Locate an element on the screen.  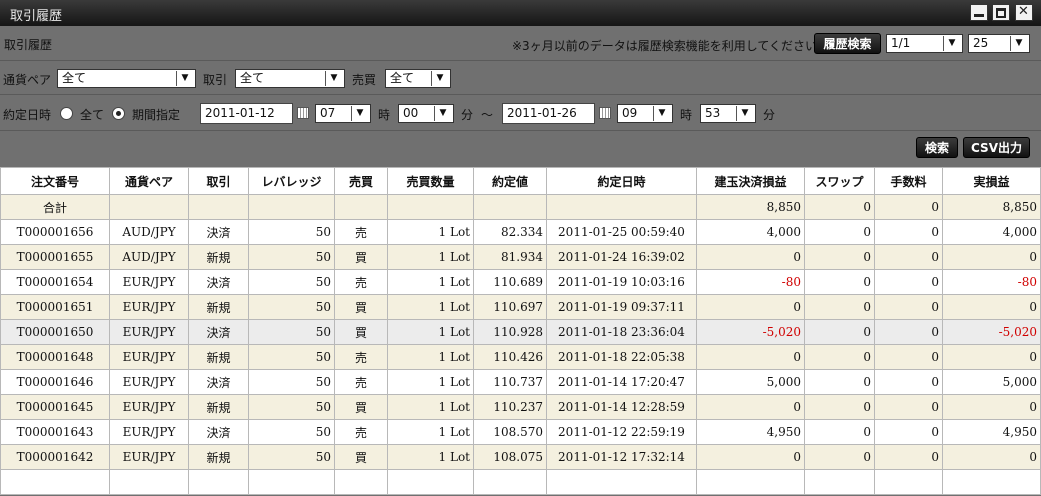
table-cell: 売 is located at coordinates (361, 232).